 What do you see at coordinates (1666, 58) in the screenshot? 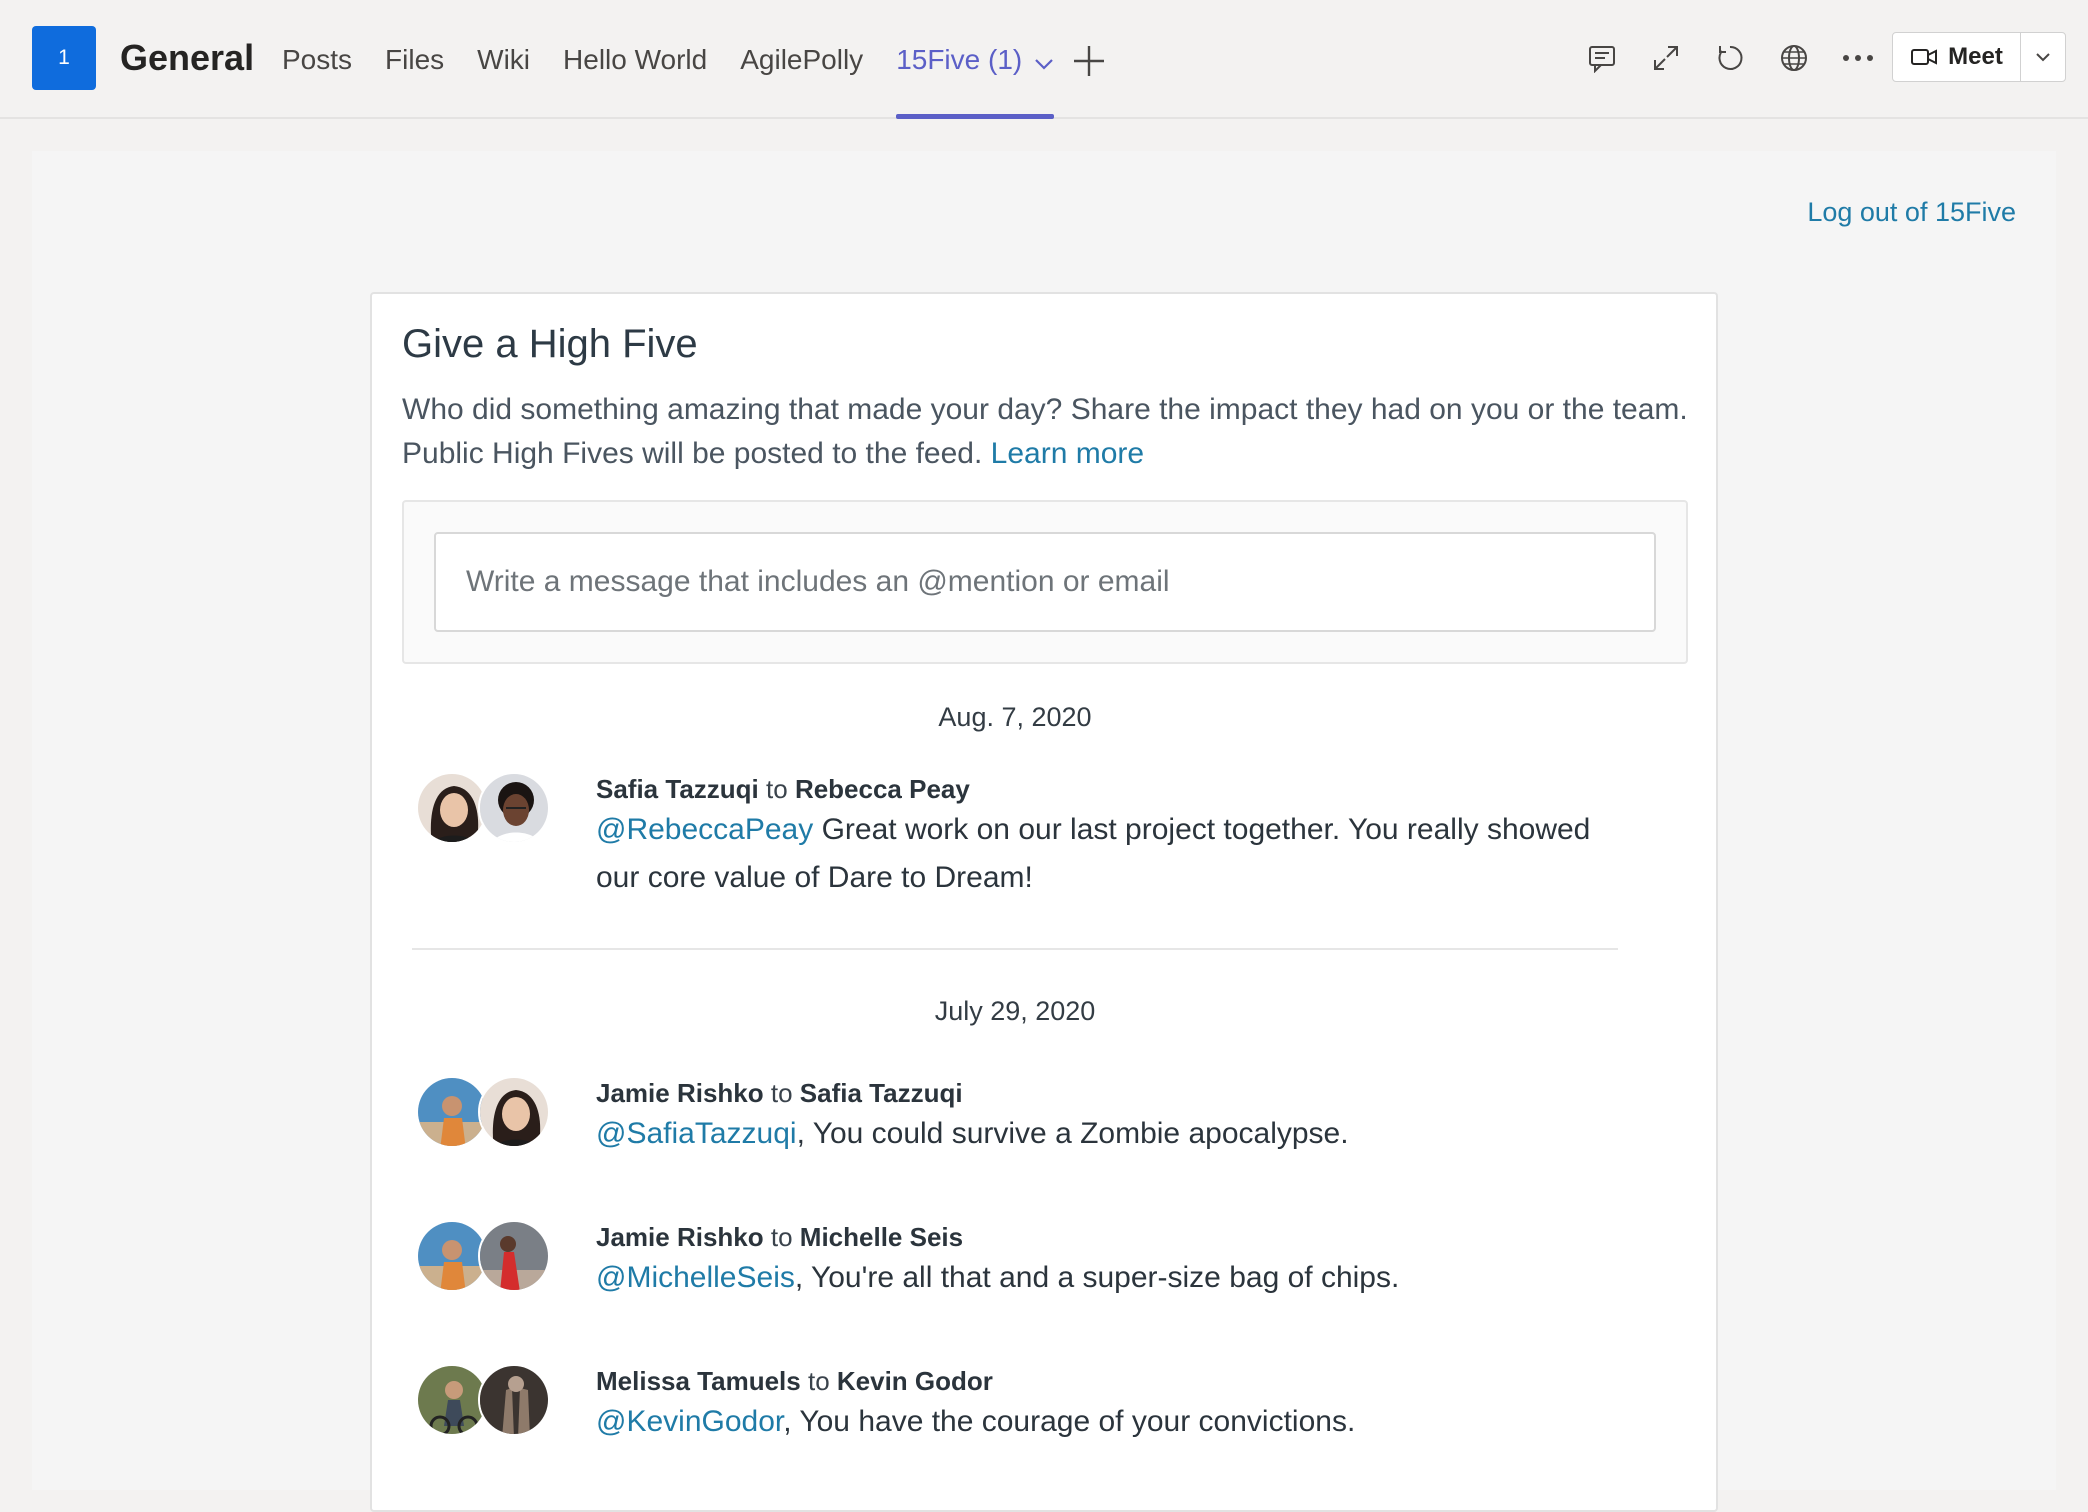
I see `expand-icon` at bounding box center [1666, 58].